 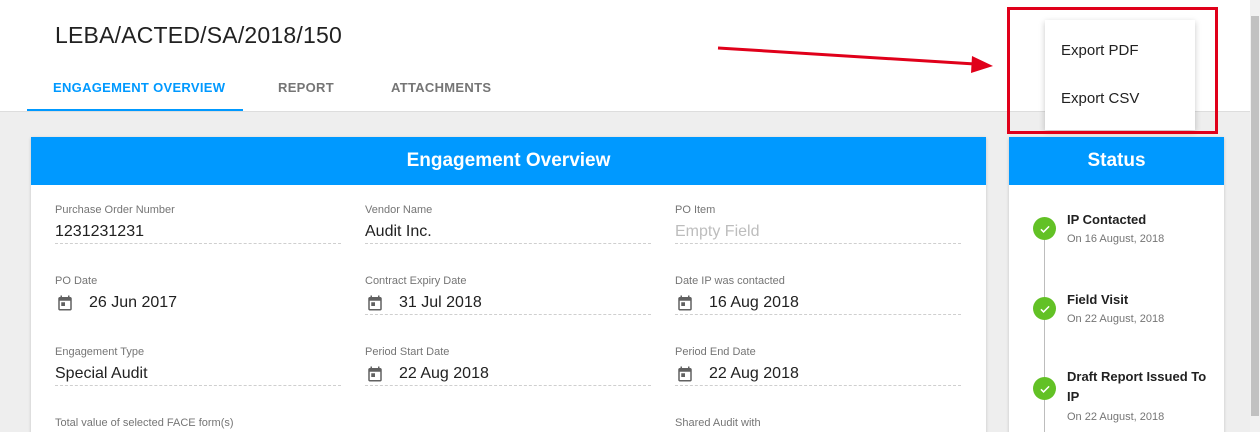 What do you see at coordinates (855, 59) in the screenshot?
I see `annotation-arrow-icon` at bounding box center [855, 59].